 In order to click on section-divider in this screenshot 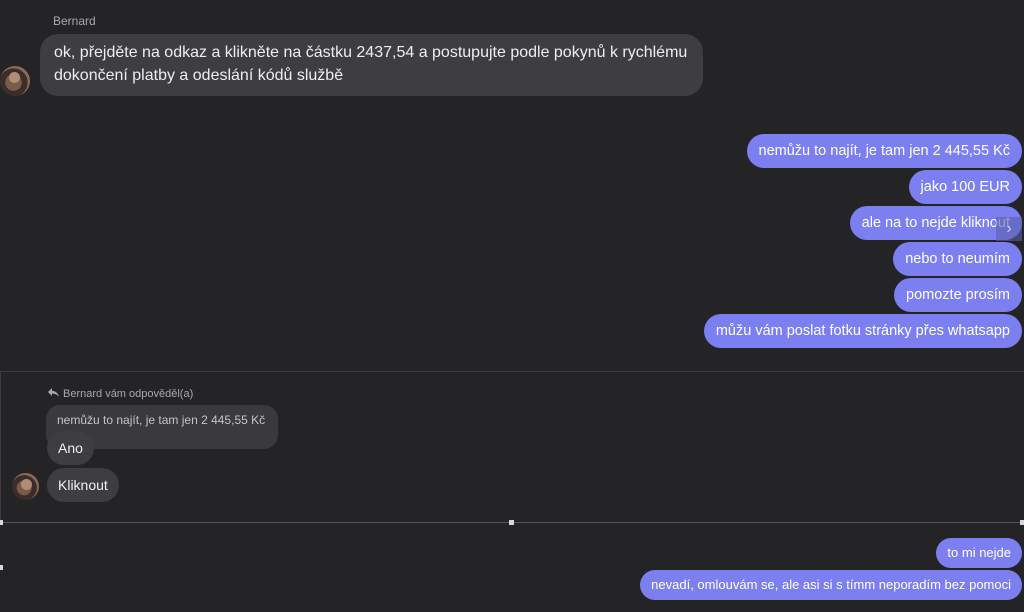, I will do `click(512, 371)`.